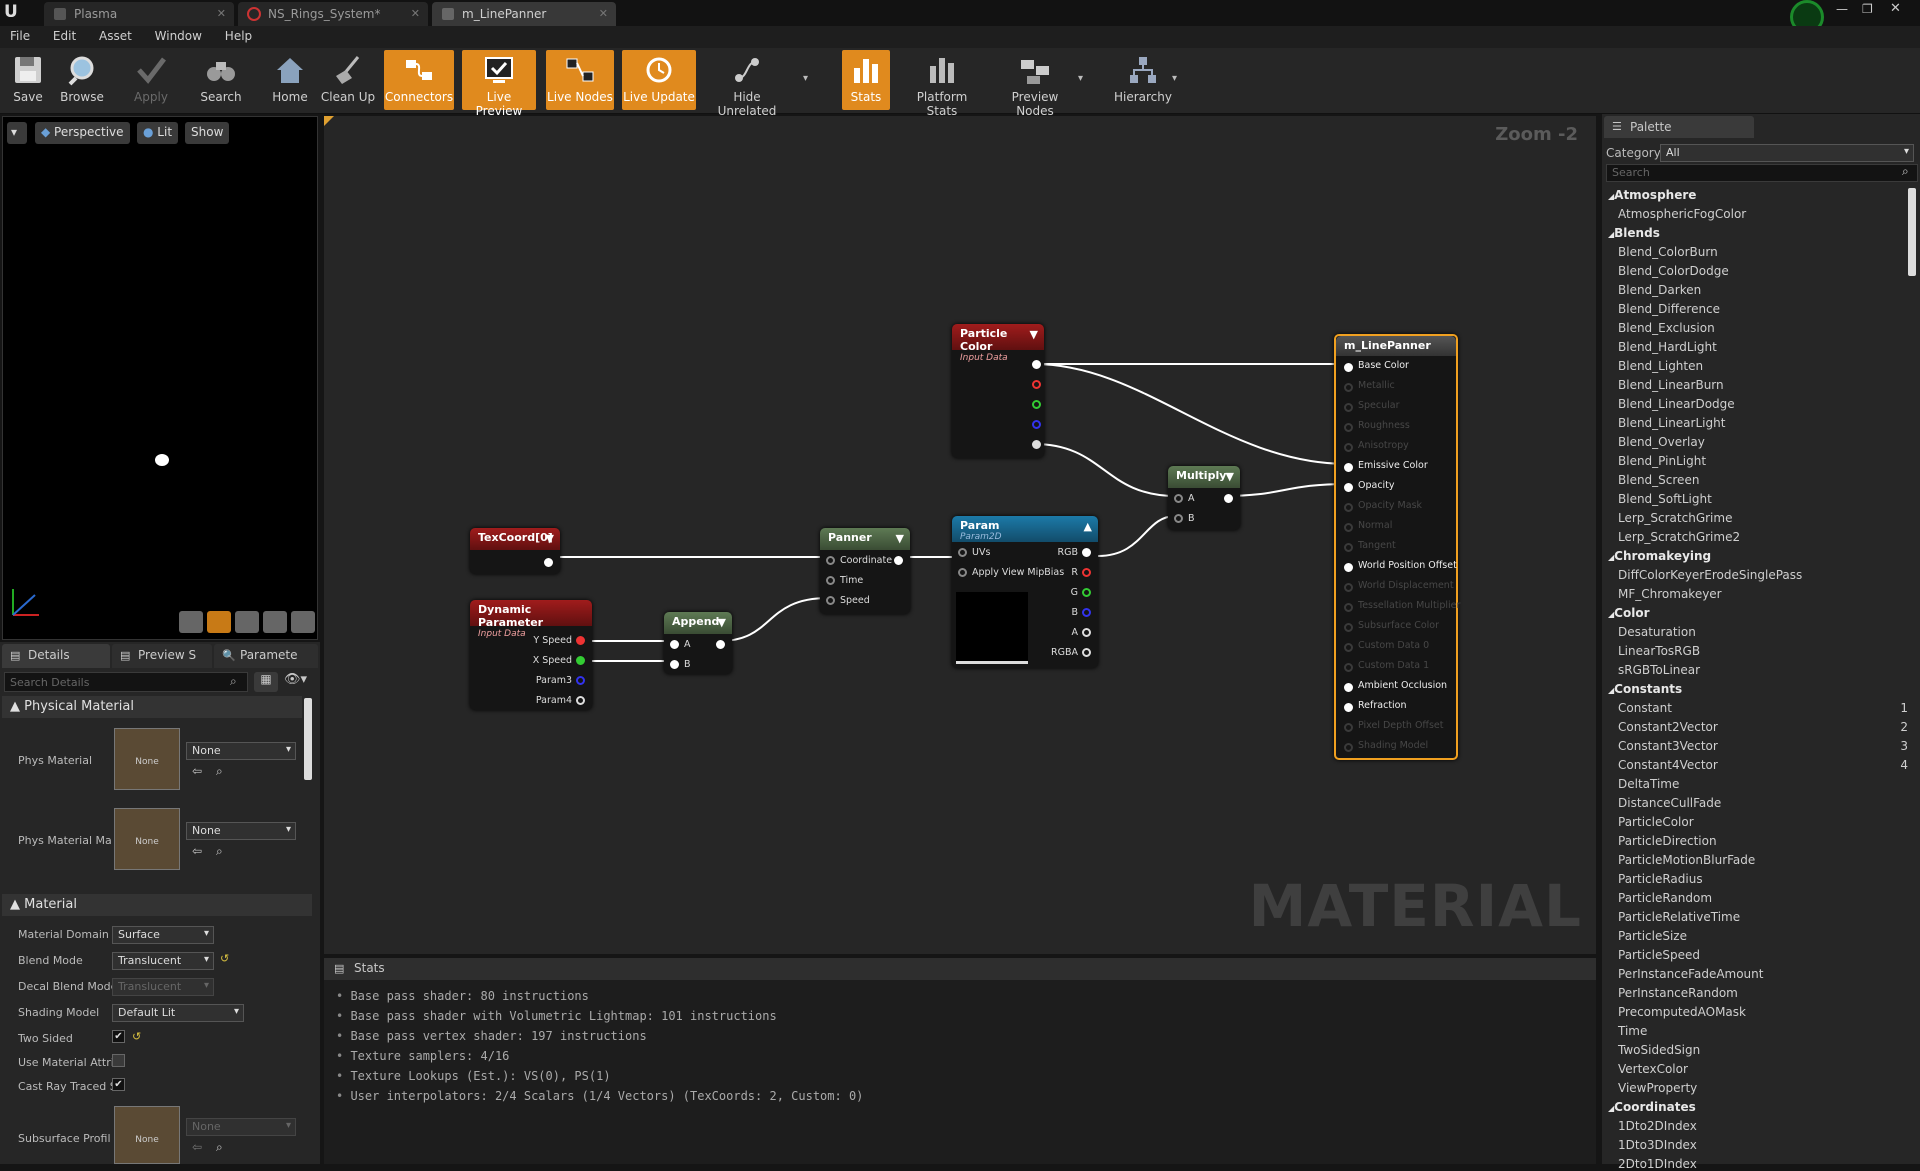 The image size is (1920, 1171). What do you see at coordinates (1658, 480) in the screenshot?
I see `palette-item: Blend_Screen` at bounding box center [1658, 480].